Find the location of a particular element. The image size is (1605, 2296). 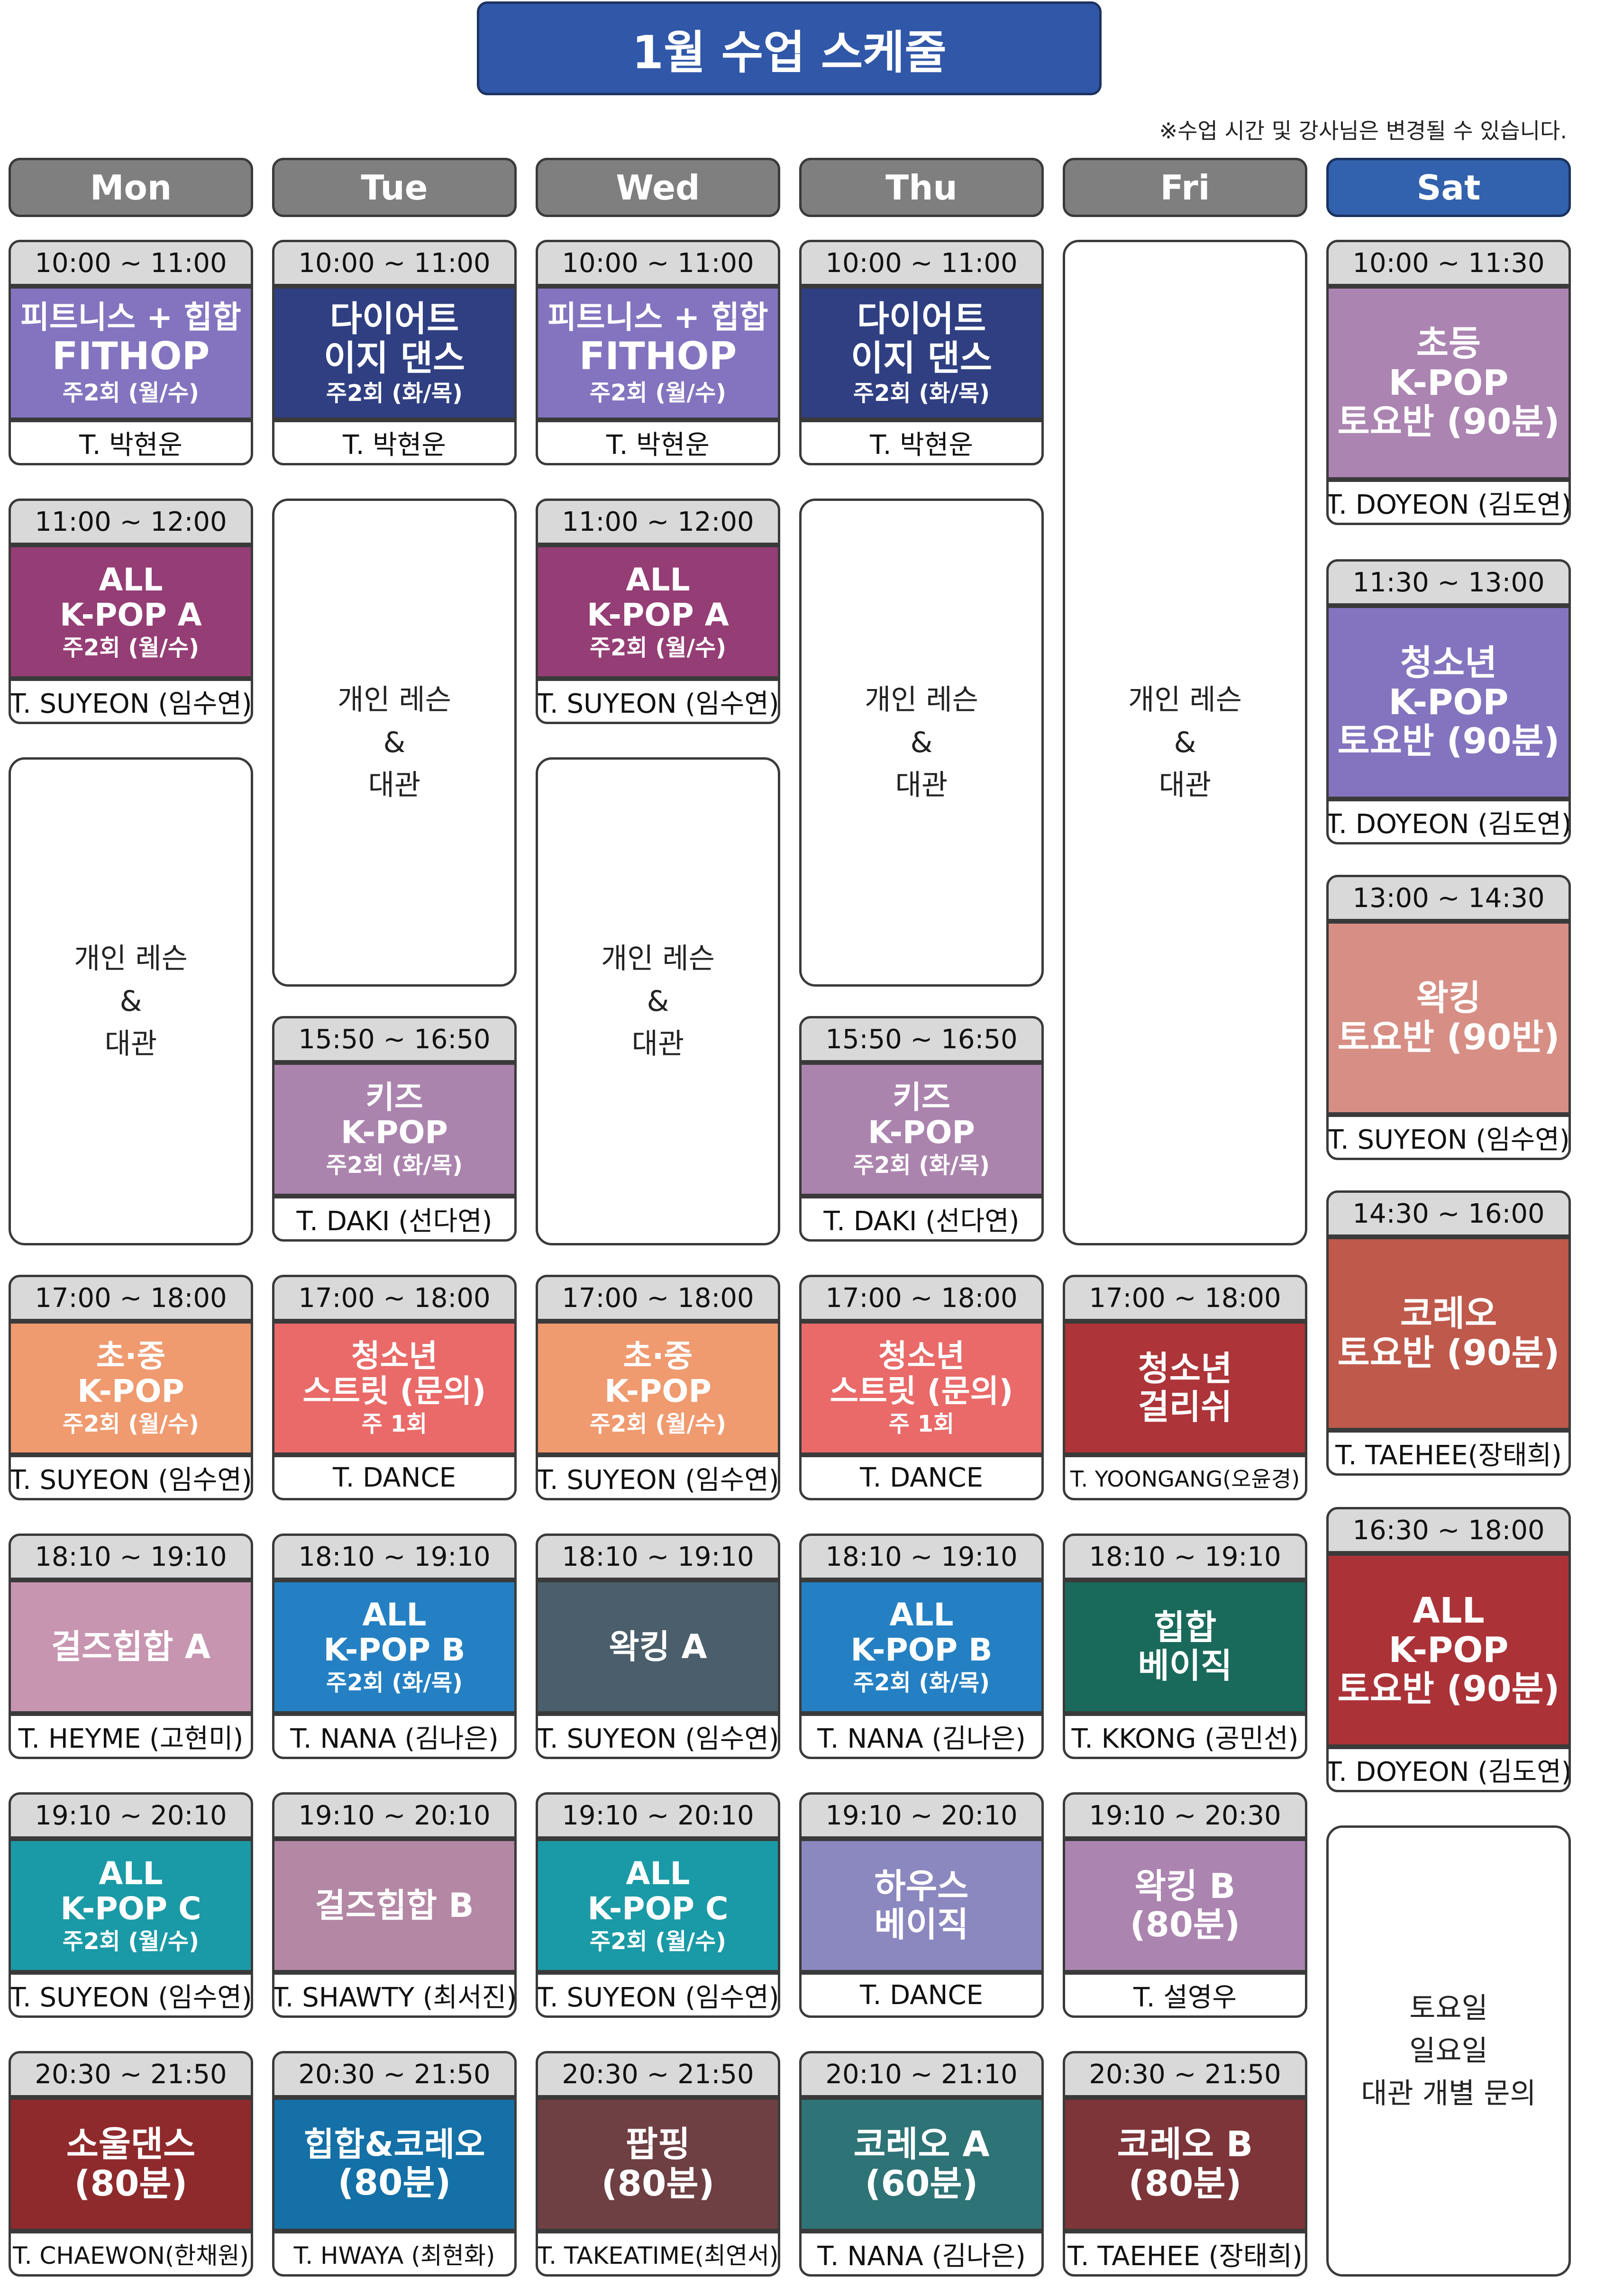

class-line: 청소년 is located at coordinates (394, 1356).